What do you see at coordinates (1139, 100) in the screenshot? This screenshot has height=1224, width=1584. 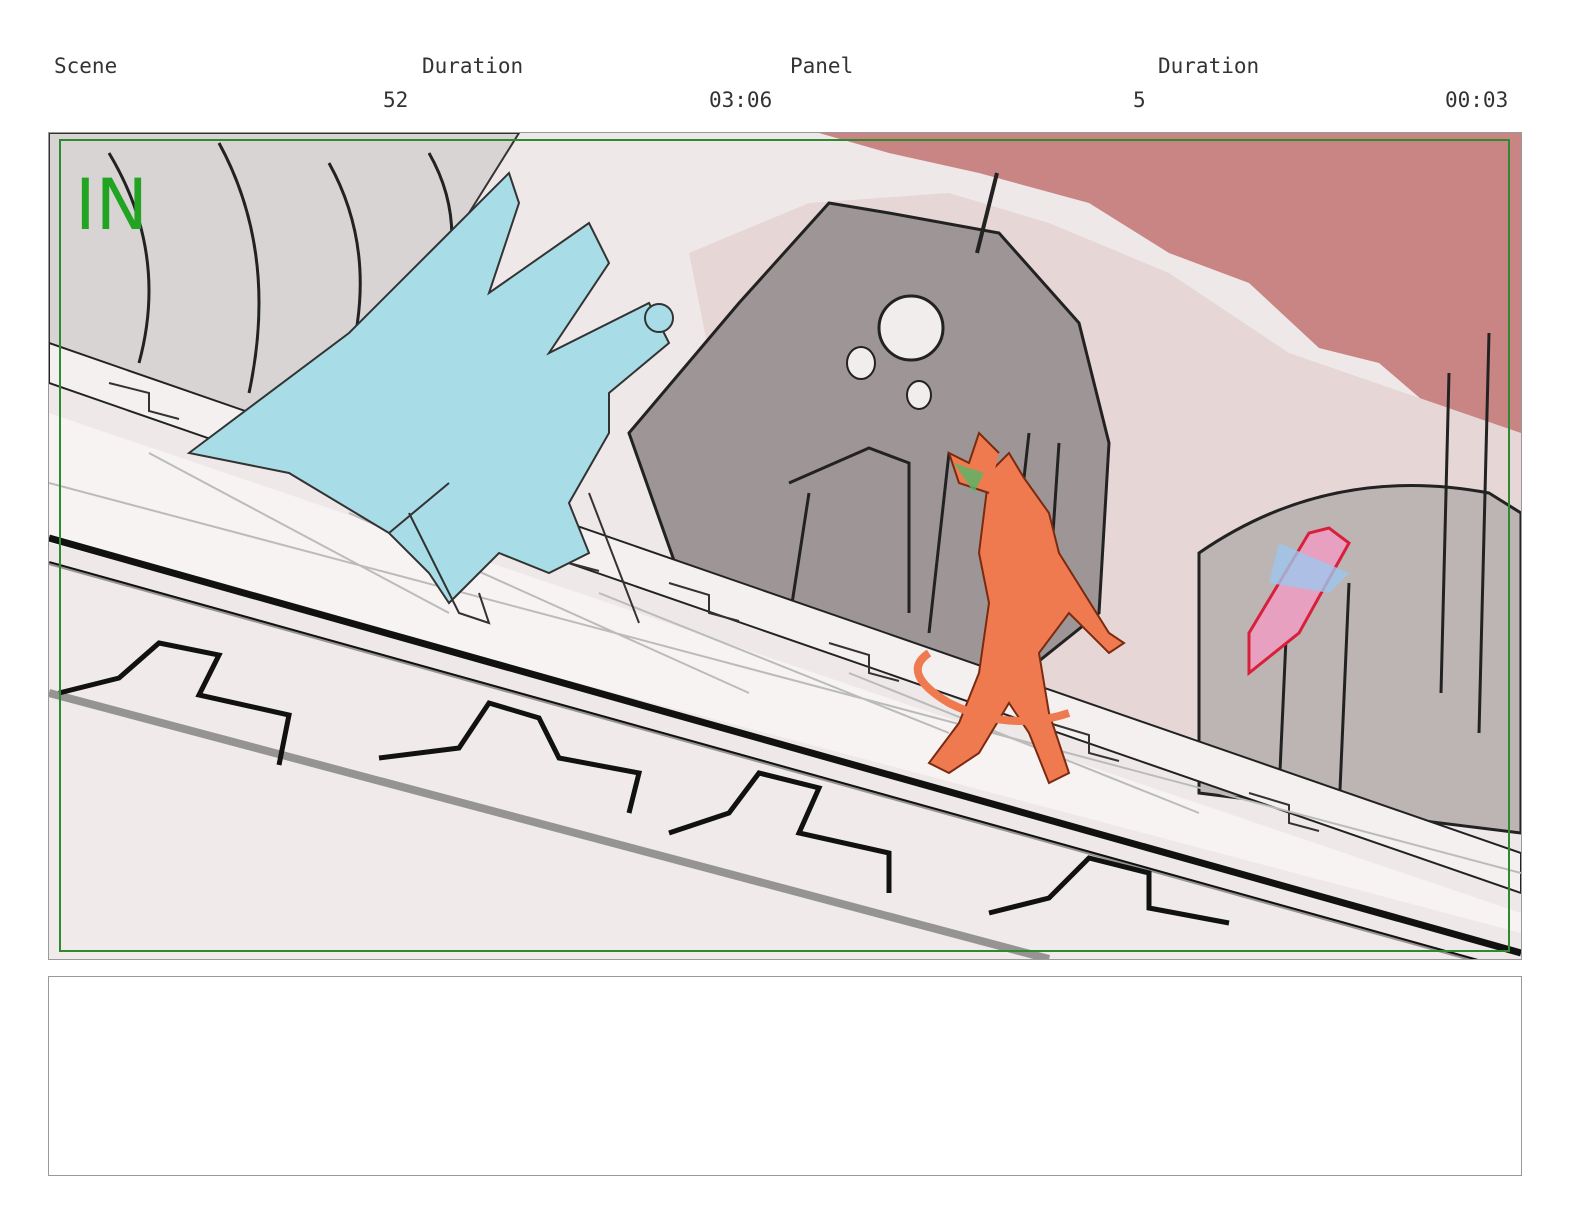 I see `panel-number: 5` at bounding box center [1139, 100].